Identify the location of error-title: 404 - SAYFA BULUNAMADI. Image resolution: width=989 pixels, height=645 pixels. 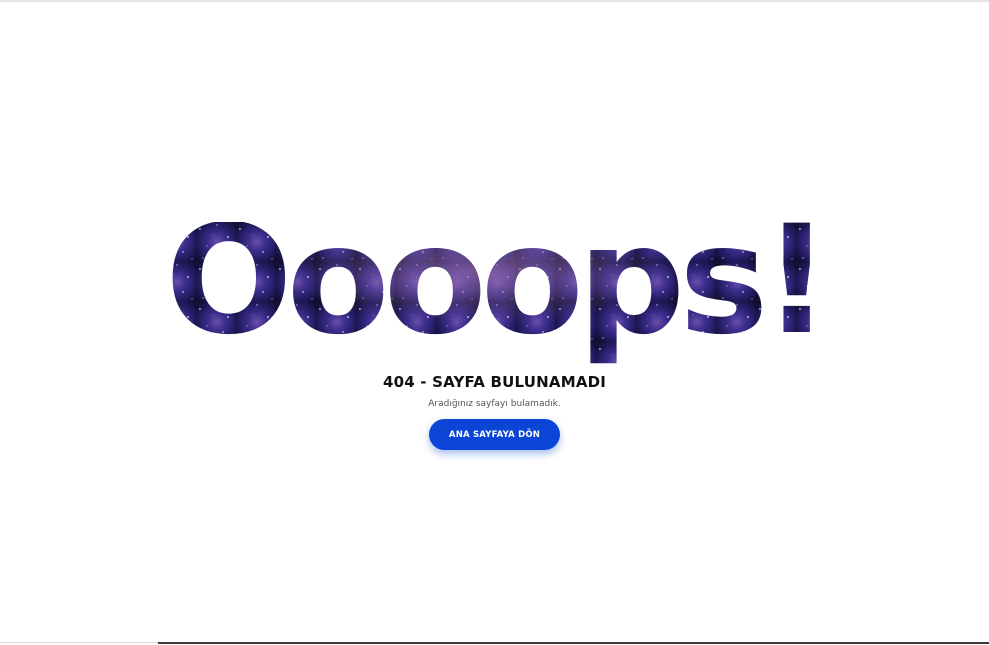
(494, 382).